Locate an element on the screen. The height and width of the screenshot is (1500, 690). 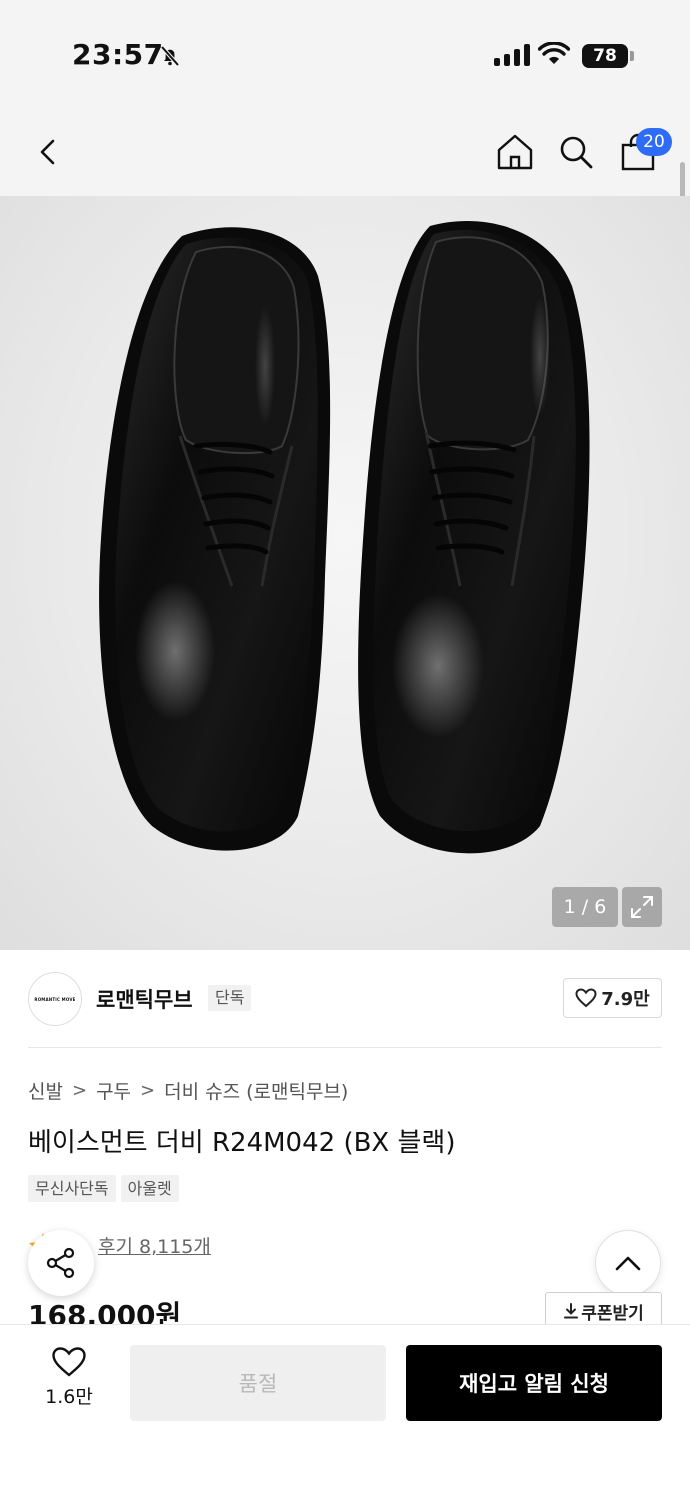
product-tags: 무신사단독 아울렛 is located at coordinates (103, 1188).